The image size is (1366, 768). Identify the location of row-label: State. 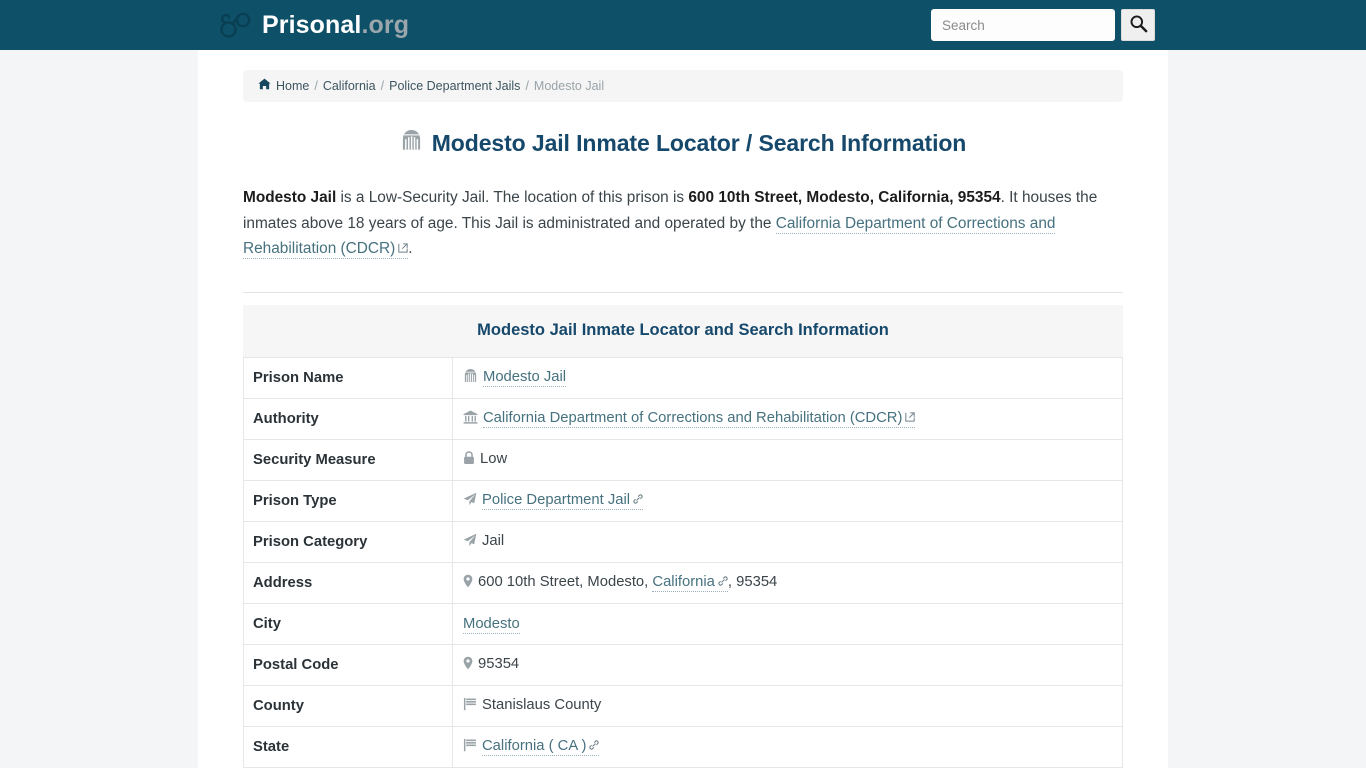
(348, 746).